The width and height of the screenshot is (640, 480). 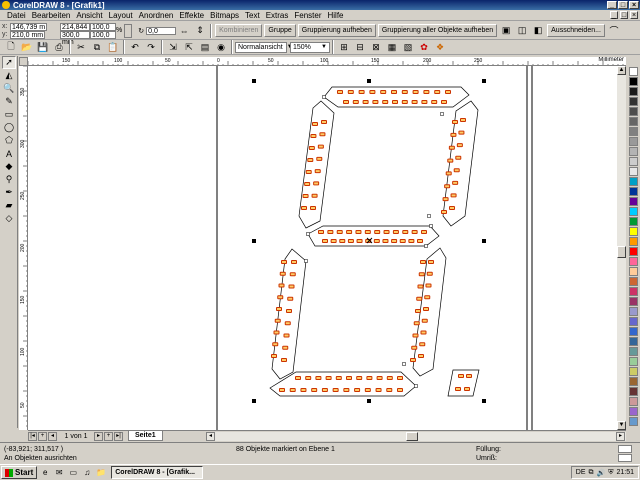 I want to click on explorer-icon: 📁, so click(x=101, y=473).